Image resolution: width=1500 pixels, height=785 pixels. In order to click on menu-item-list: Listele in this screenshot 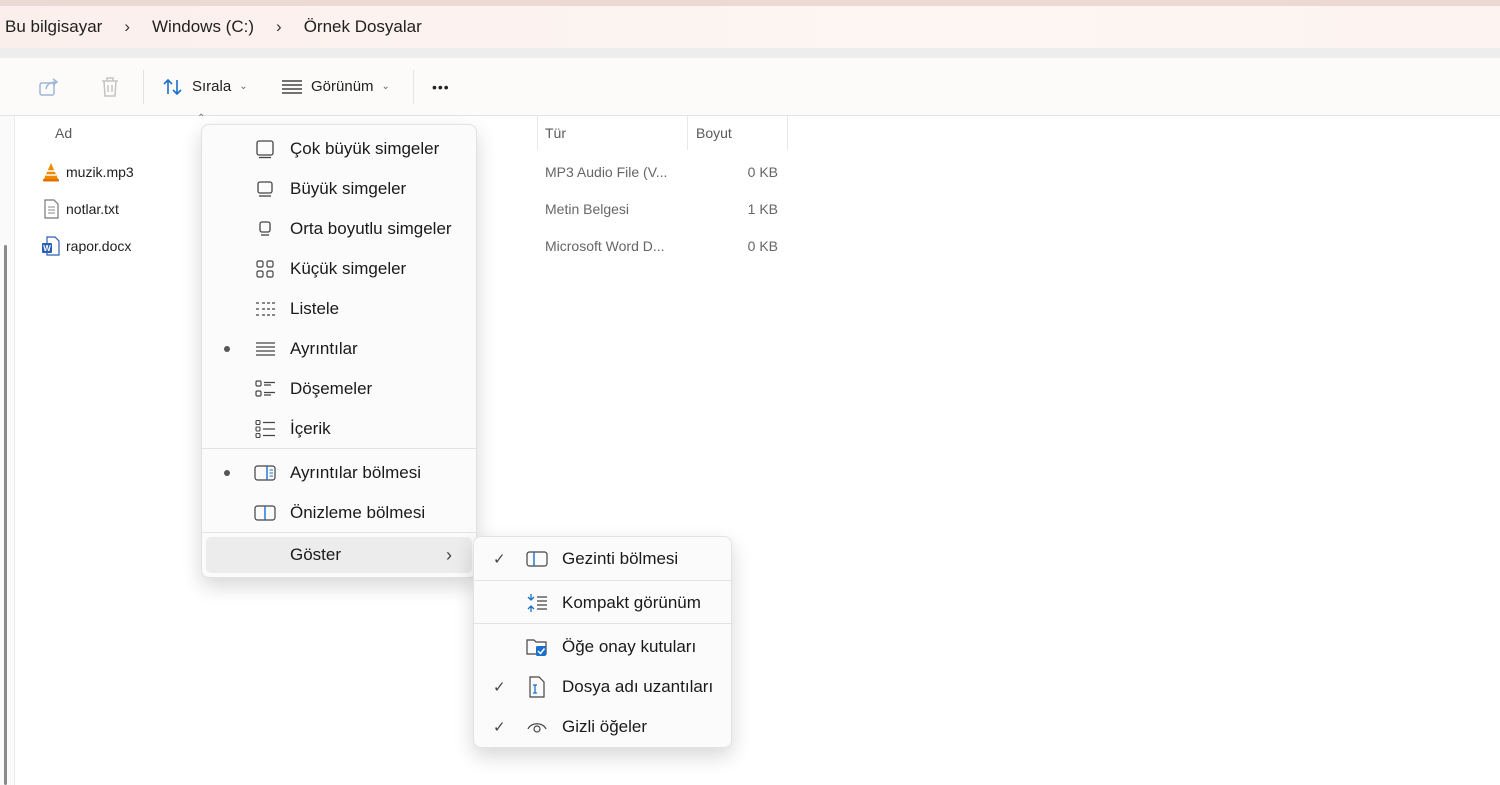, I will do `click(339, 309)`.